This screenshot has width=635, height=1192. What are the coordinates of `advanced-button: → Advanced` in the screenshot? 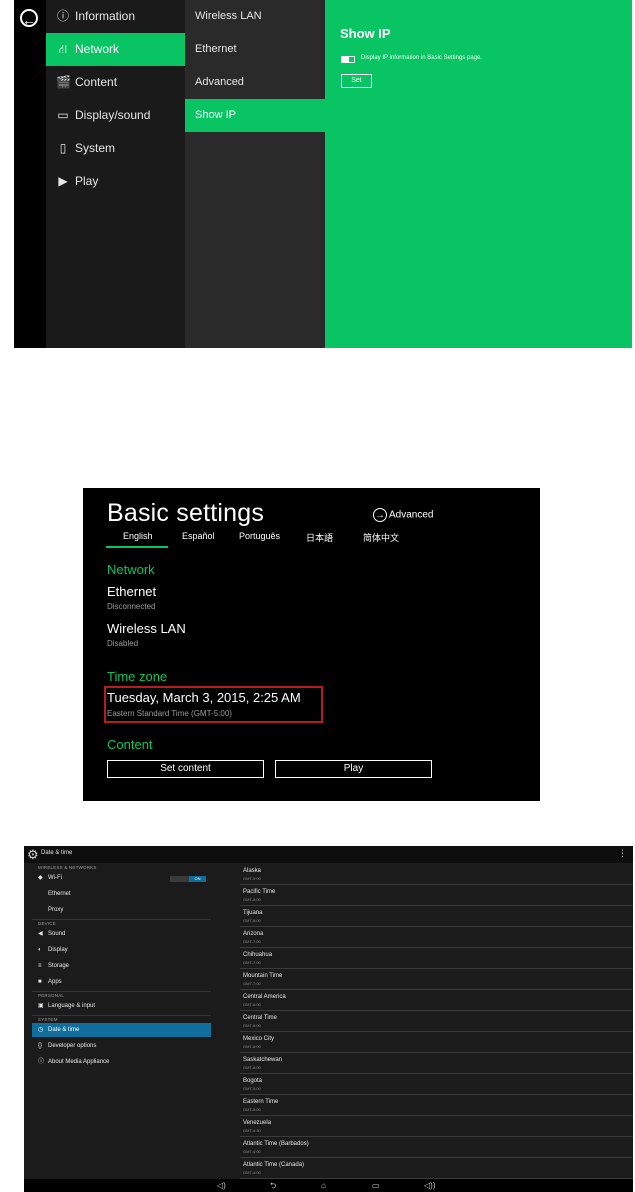 It's located at (403, 515).